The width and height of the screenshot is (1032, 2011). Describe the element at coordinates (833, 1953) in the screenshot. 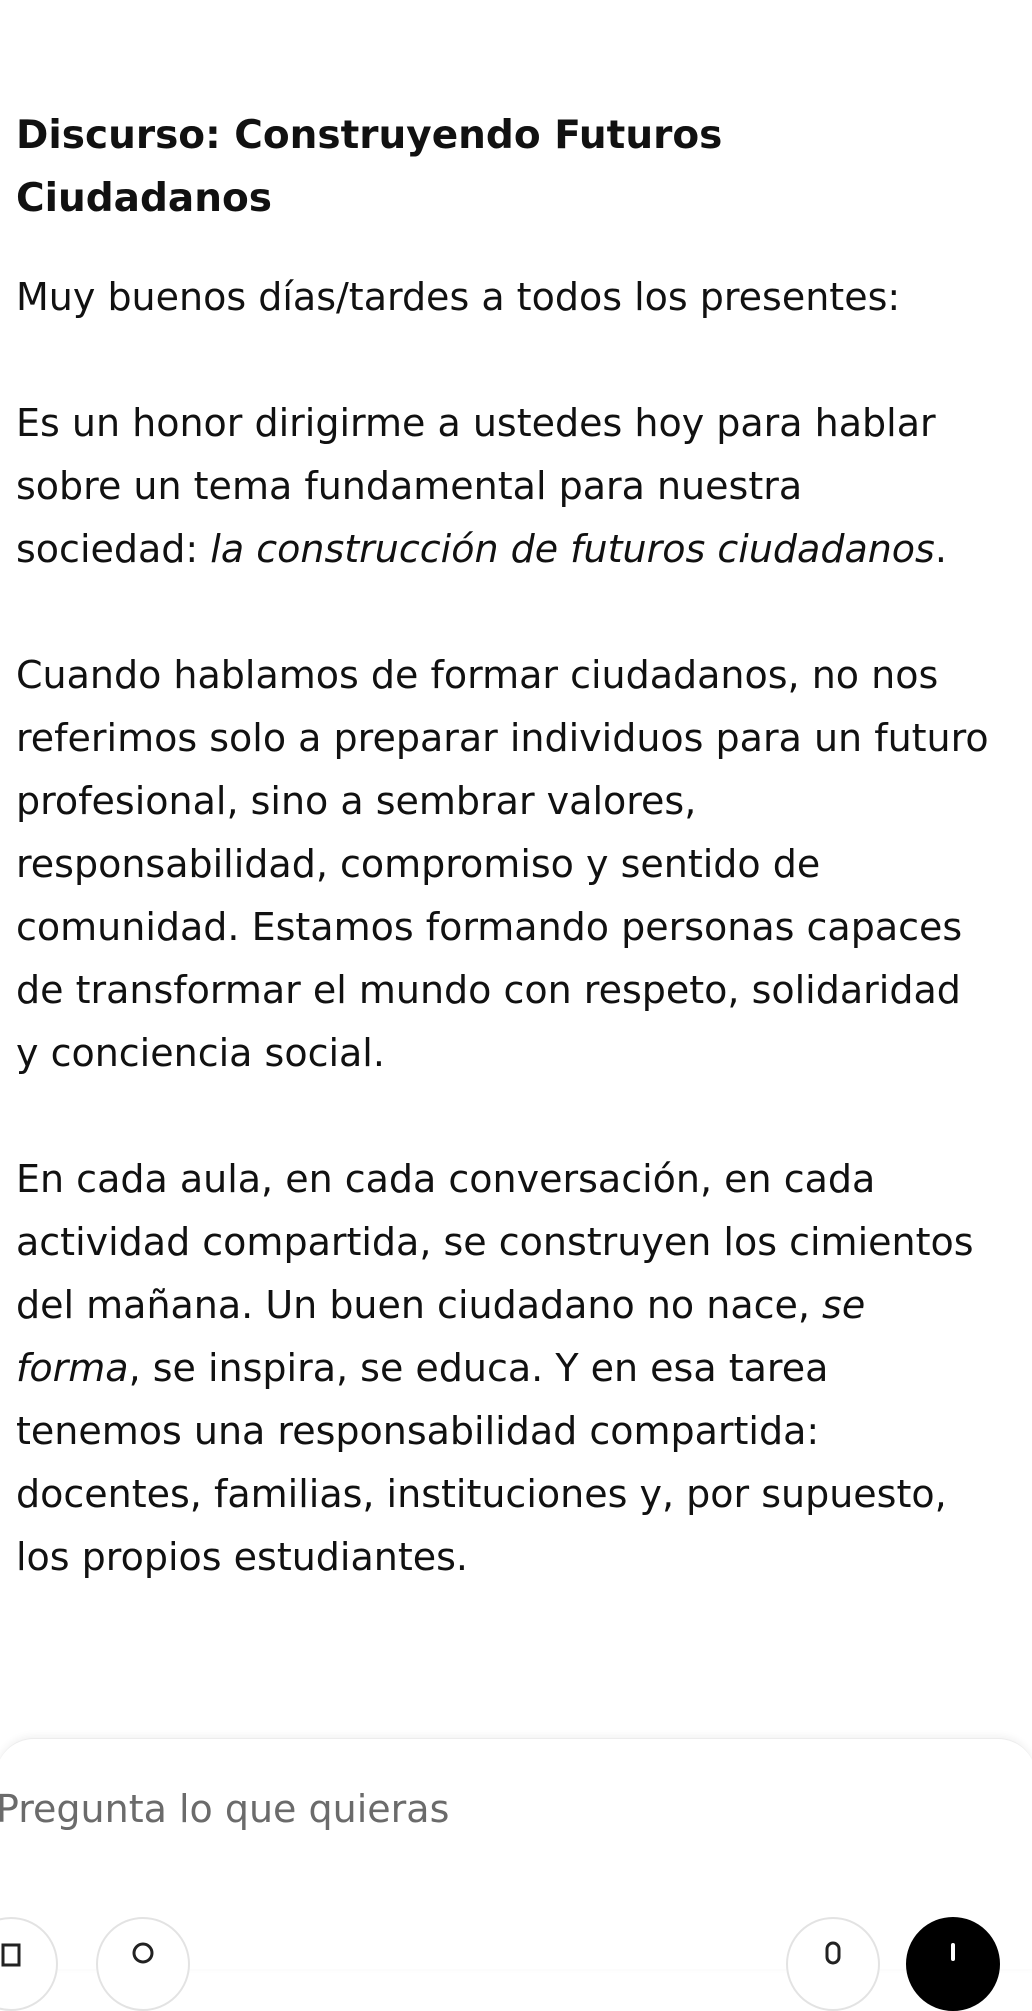

I see `mic-icon` at that location.